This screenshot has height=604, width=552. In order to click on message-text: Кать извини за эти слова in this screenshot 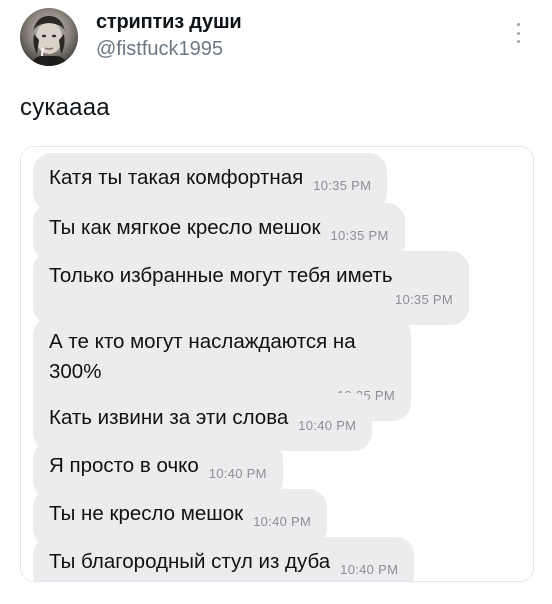, I will do `click(169, 417)`.